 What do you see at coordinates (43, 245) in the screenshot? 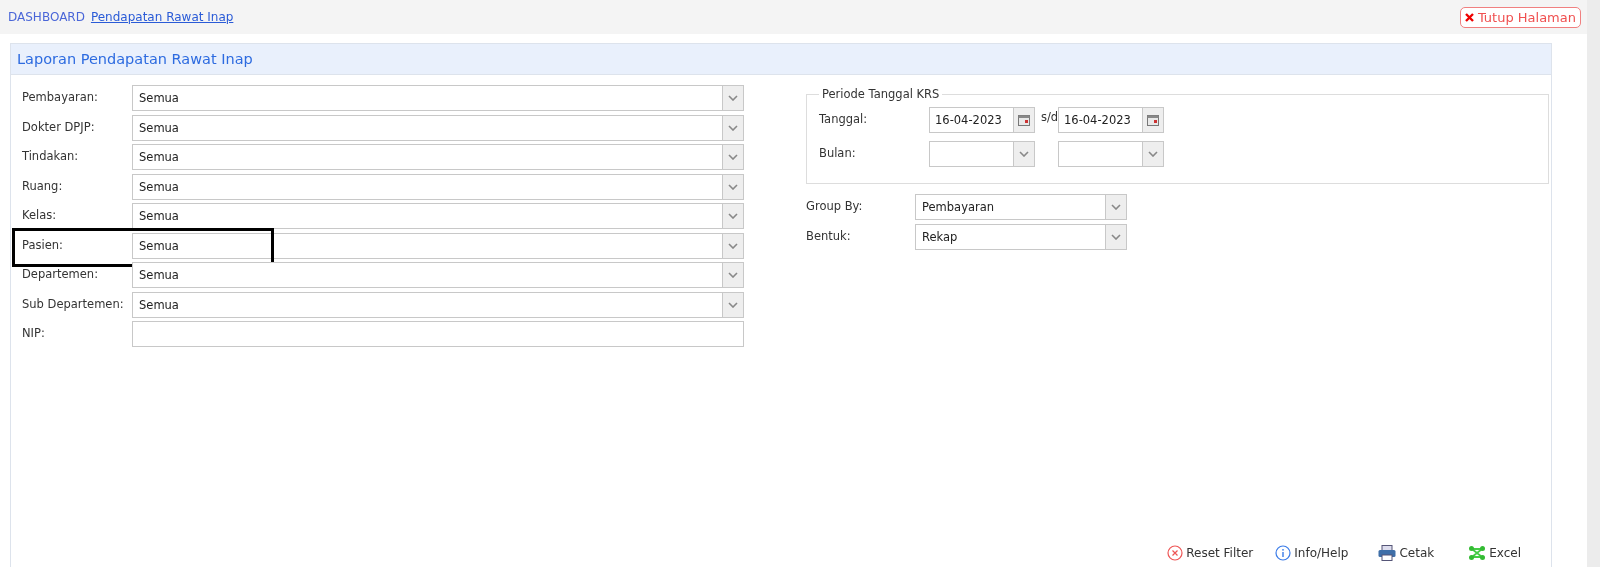
I see `field-label: Pasien:` at bounding box center [43, 245].